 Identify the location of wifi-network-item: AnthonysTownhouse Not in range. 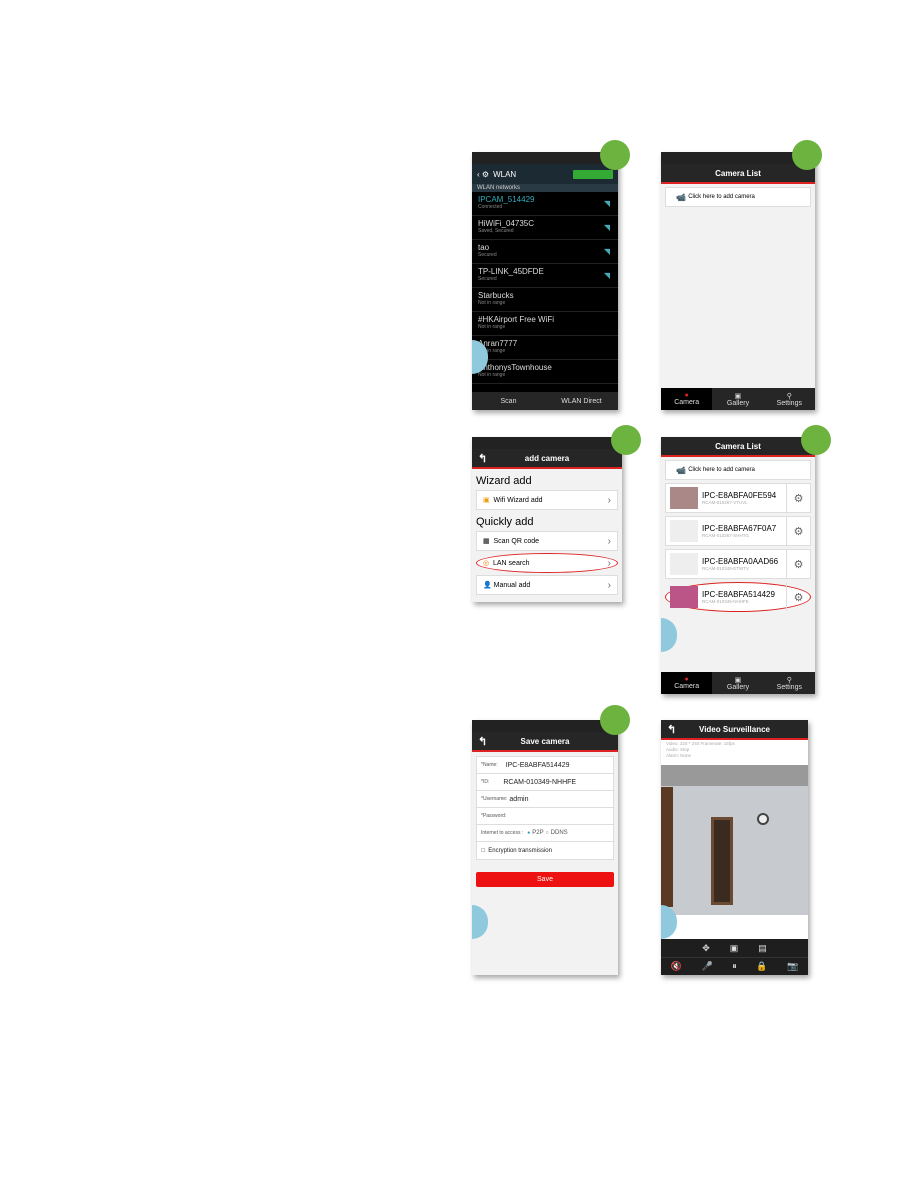
(545, 372).